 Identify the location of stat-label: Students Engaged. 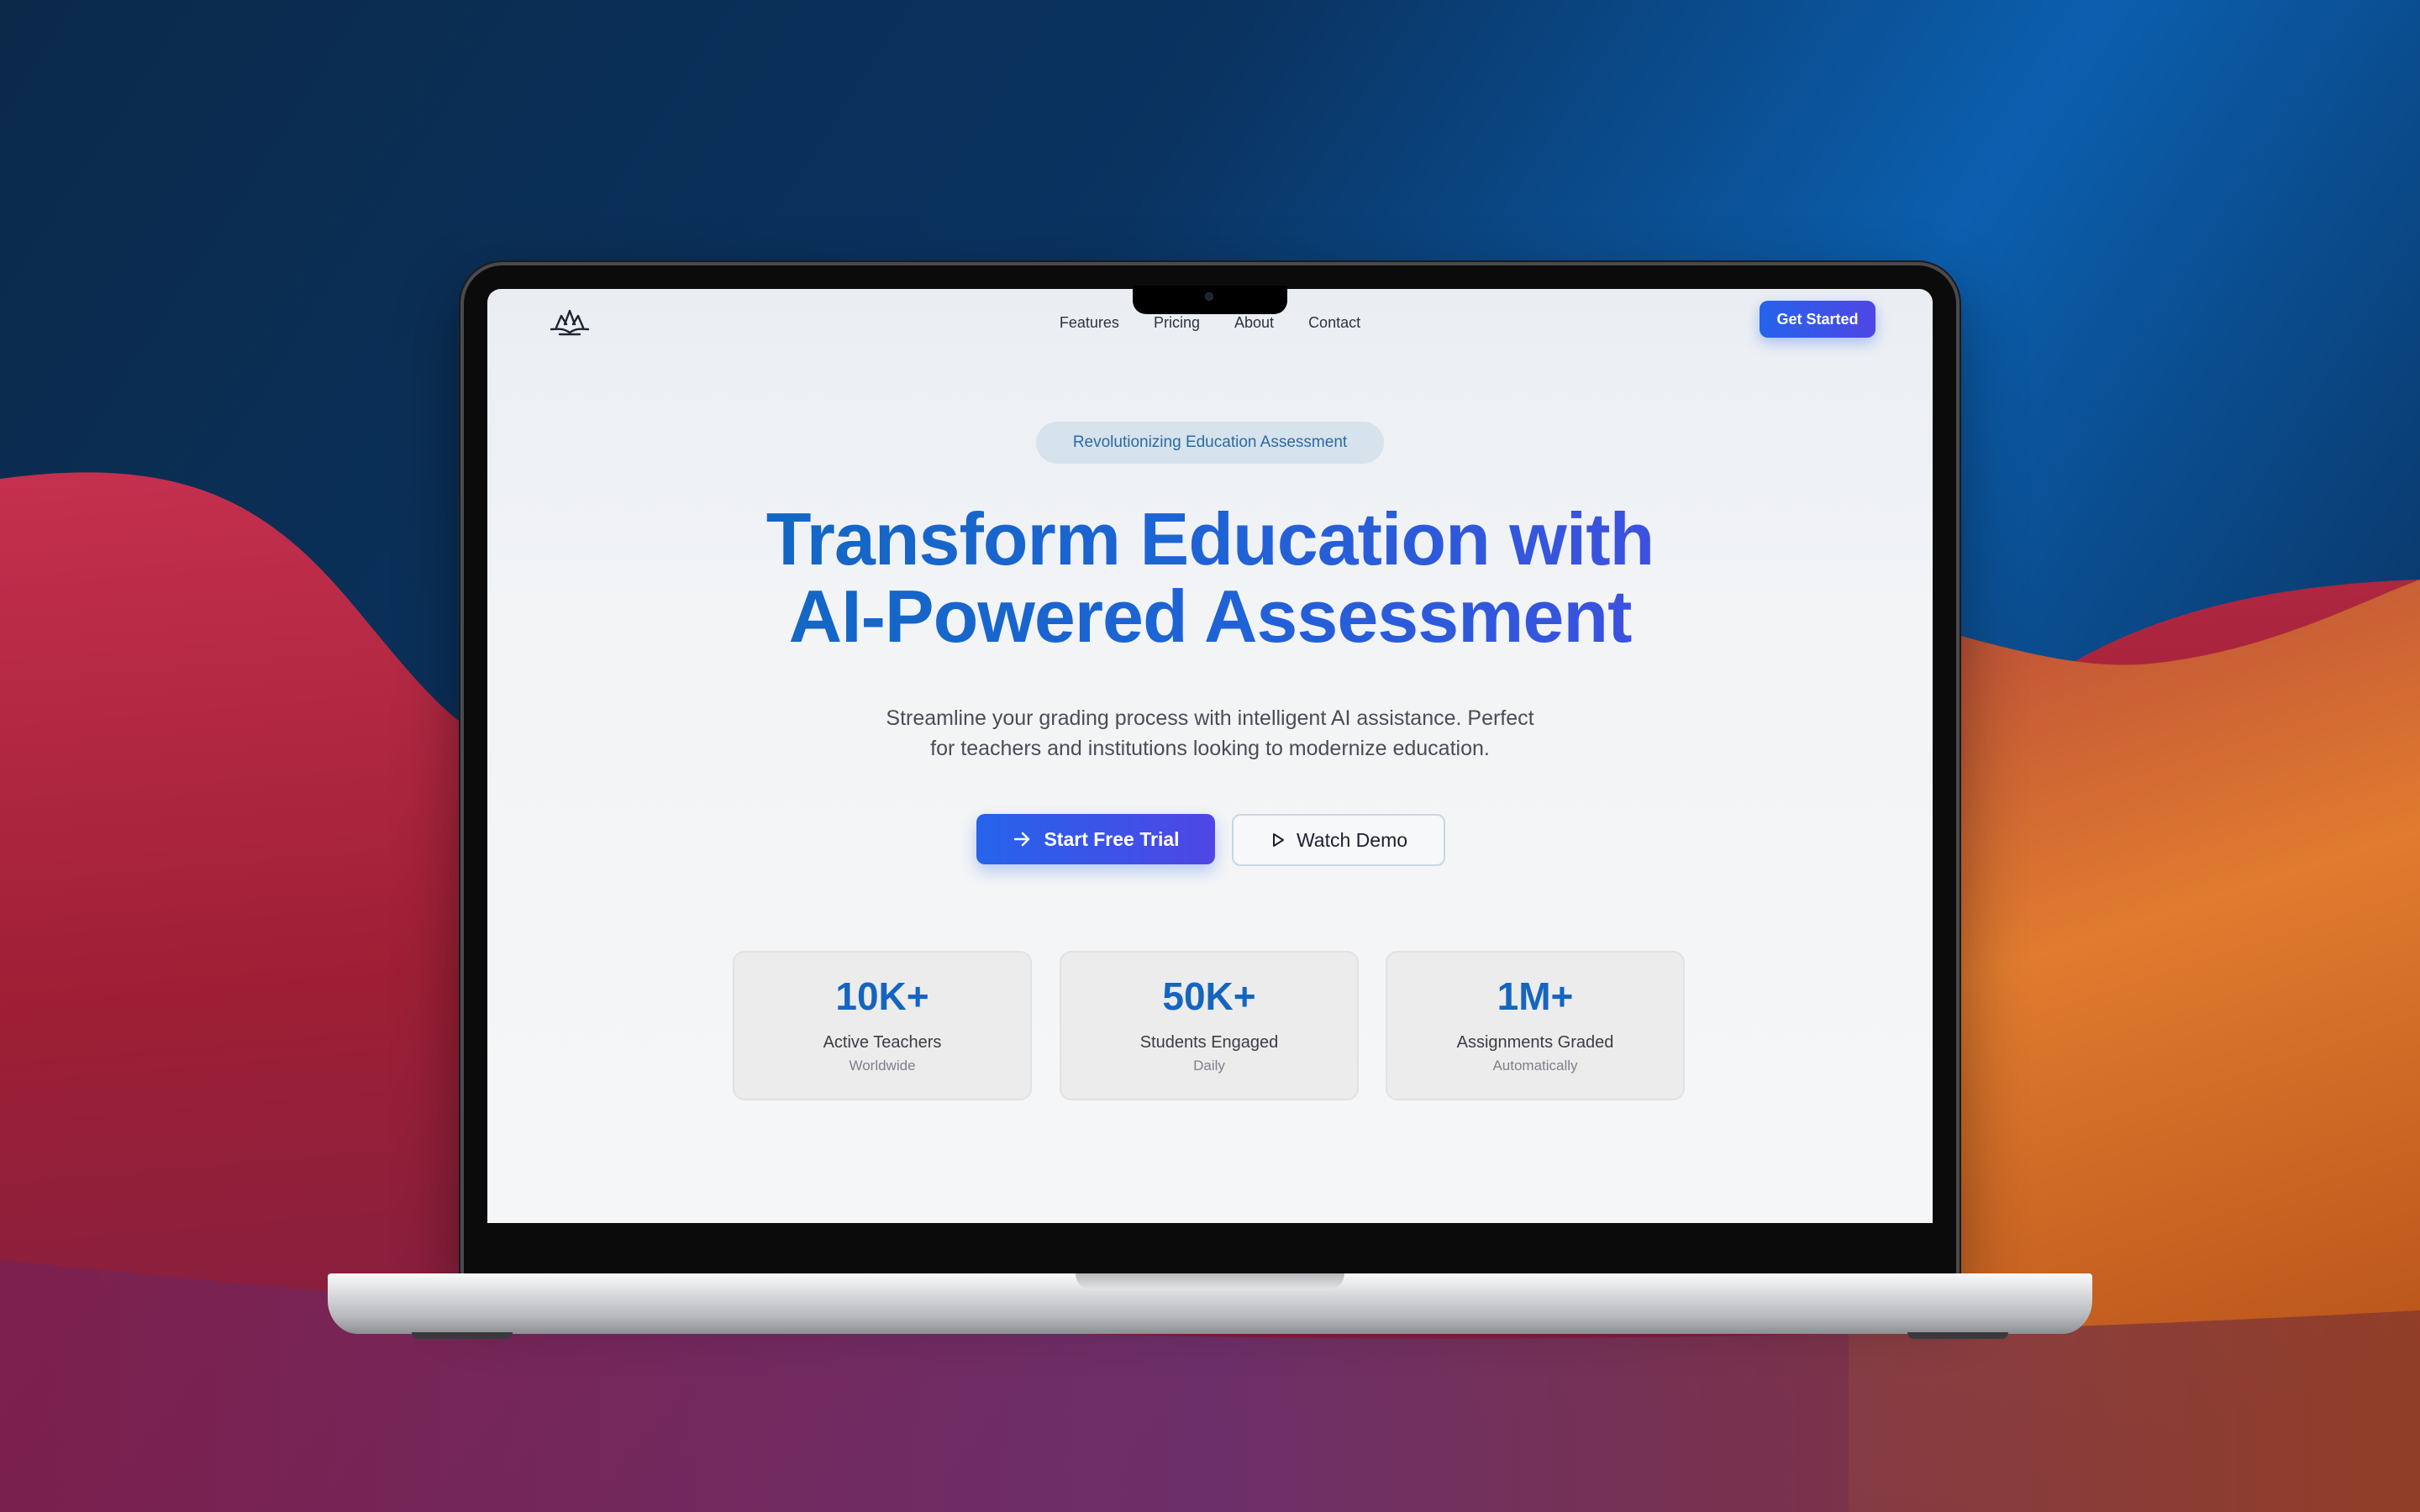
(1209, 1042).